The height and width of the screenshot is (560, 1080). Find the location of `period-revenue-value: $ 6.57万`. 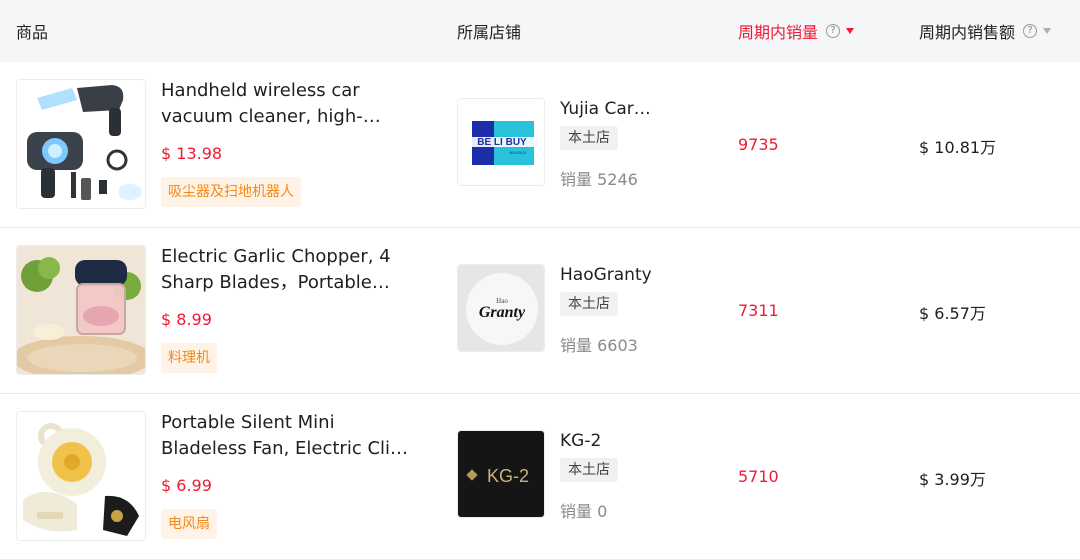

period-revenue-value: $ 6.57万 is located at coordinates (952, 313).